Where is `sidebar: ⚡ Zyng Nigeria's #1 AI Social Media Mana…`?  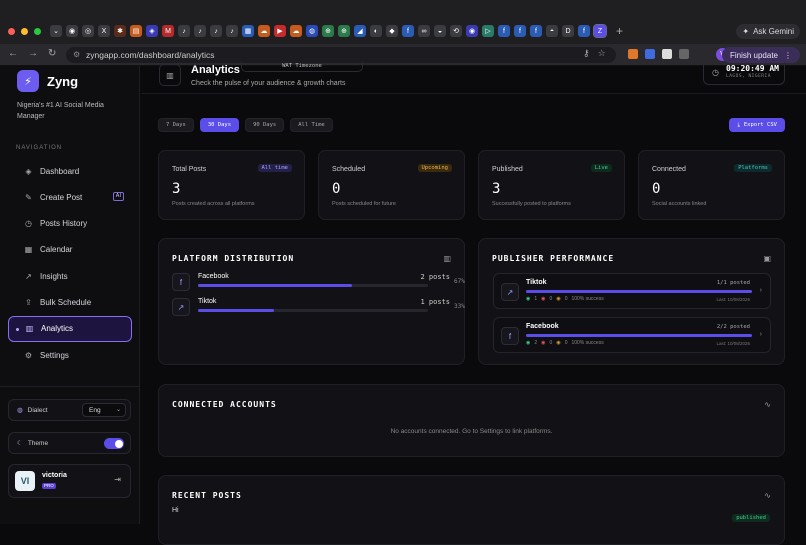
sidebar: ⚡ Zyng Nigeria's #1 AI Social Media Mana… is located at coordinates (70, 295).